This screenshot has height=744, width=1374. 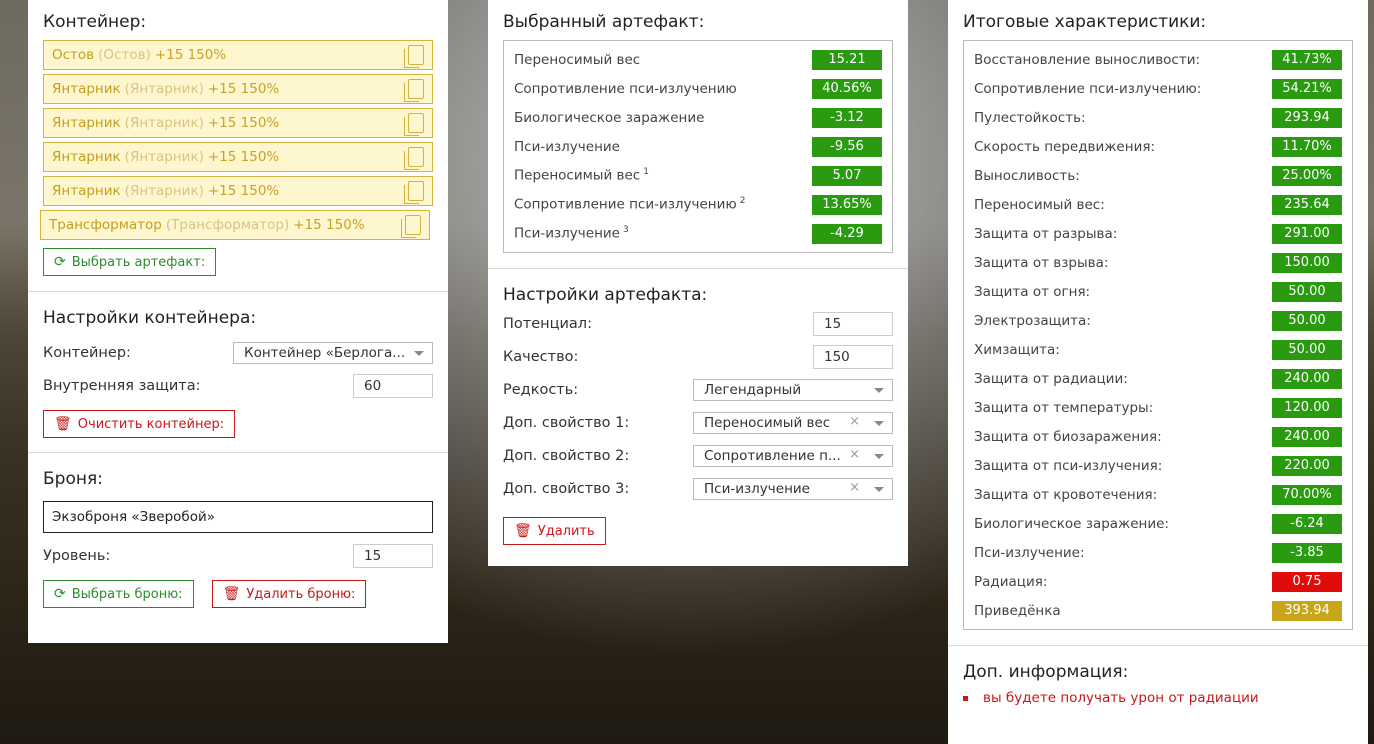 What do you see at coordinates (630, 204) in the screenshot?
I see `stat-label: Сопротивление пси-излучению 2` at bounding box center [630, 204].